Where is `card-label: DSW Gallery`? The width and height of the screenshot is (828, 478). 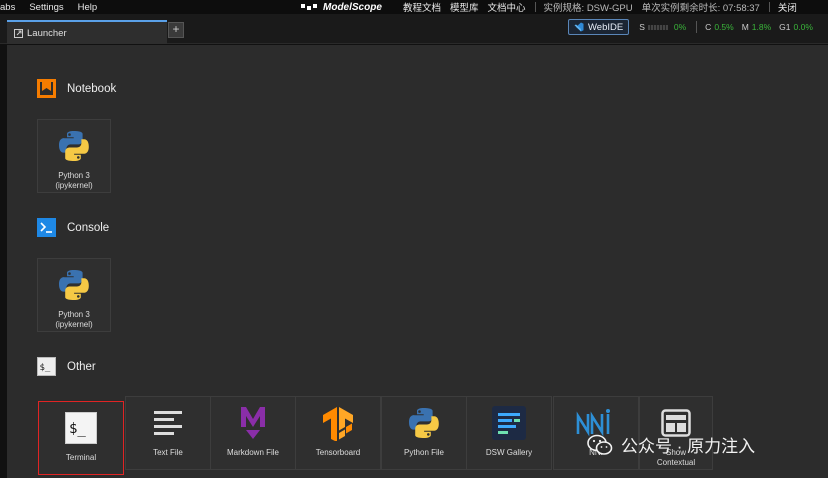 card-label: DSW Gallery is located at coordinates (509, 452).